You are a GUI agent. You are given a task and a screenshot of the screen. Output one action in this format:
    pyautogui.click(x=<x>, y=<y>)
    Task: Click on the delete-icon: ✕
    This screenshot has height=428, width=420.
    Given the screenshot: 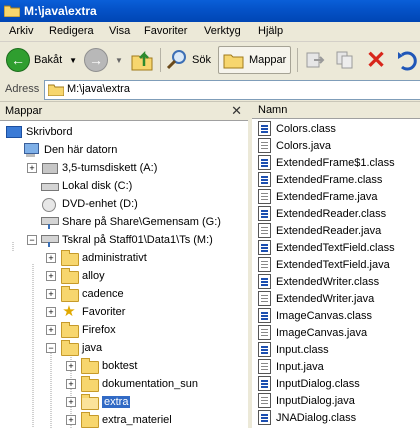 What is the action you would take?
    pyautogui.click(x=376, y=60)
    